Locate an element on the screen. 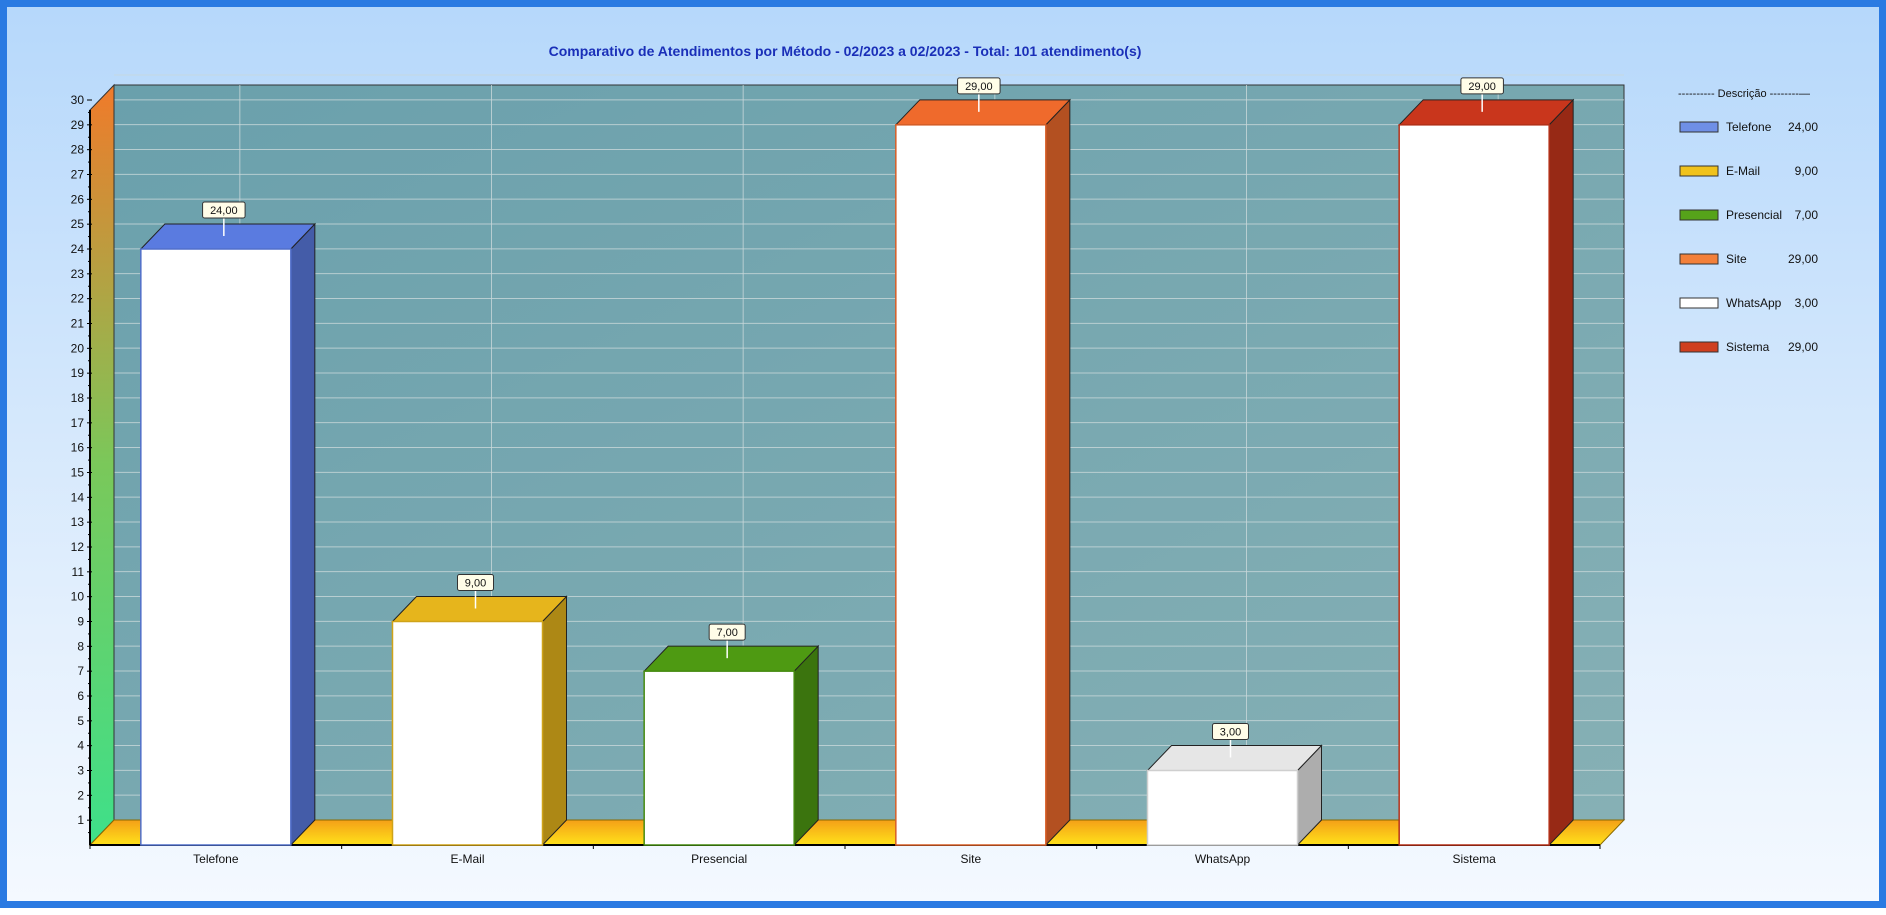  x-tick-label: Presencial is located at coordinates (719, 859).